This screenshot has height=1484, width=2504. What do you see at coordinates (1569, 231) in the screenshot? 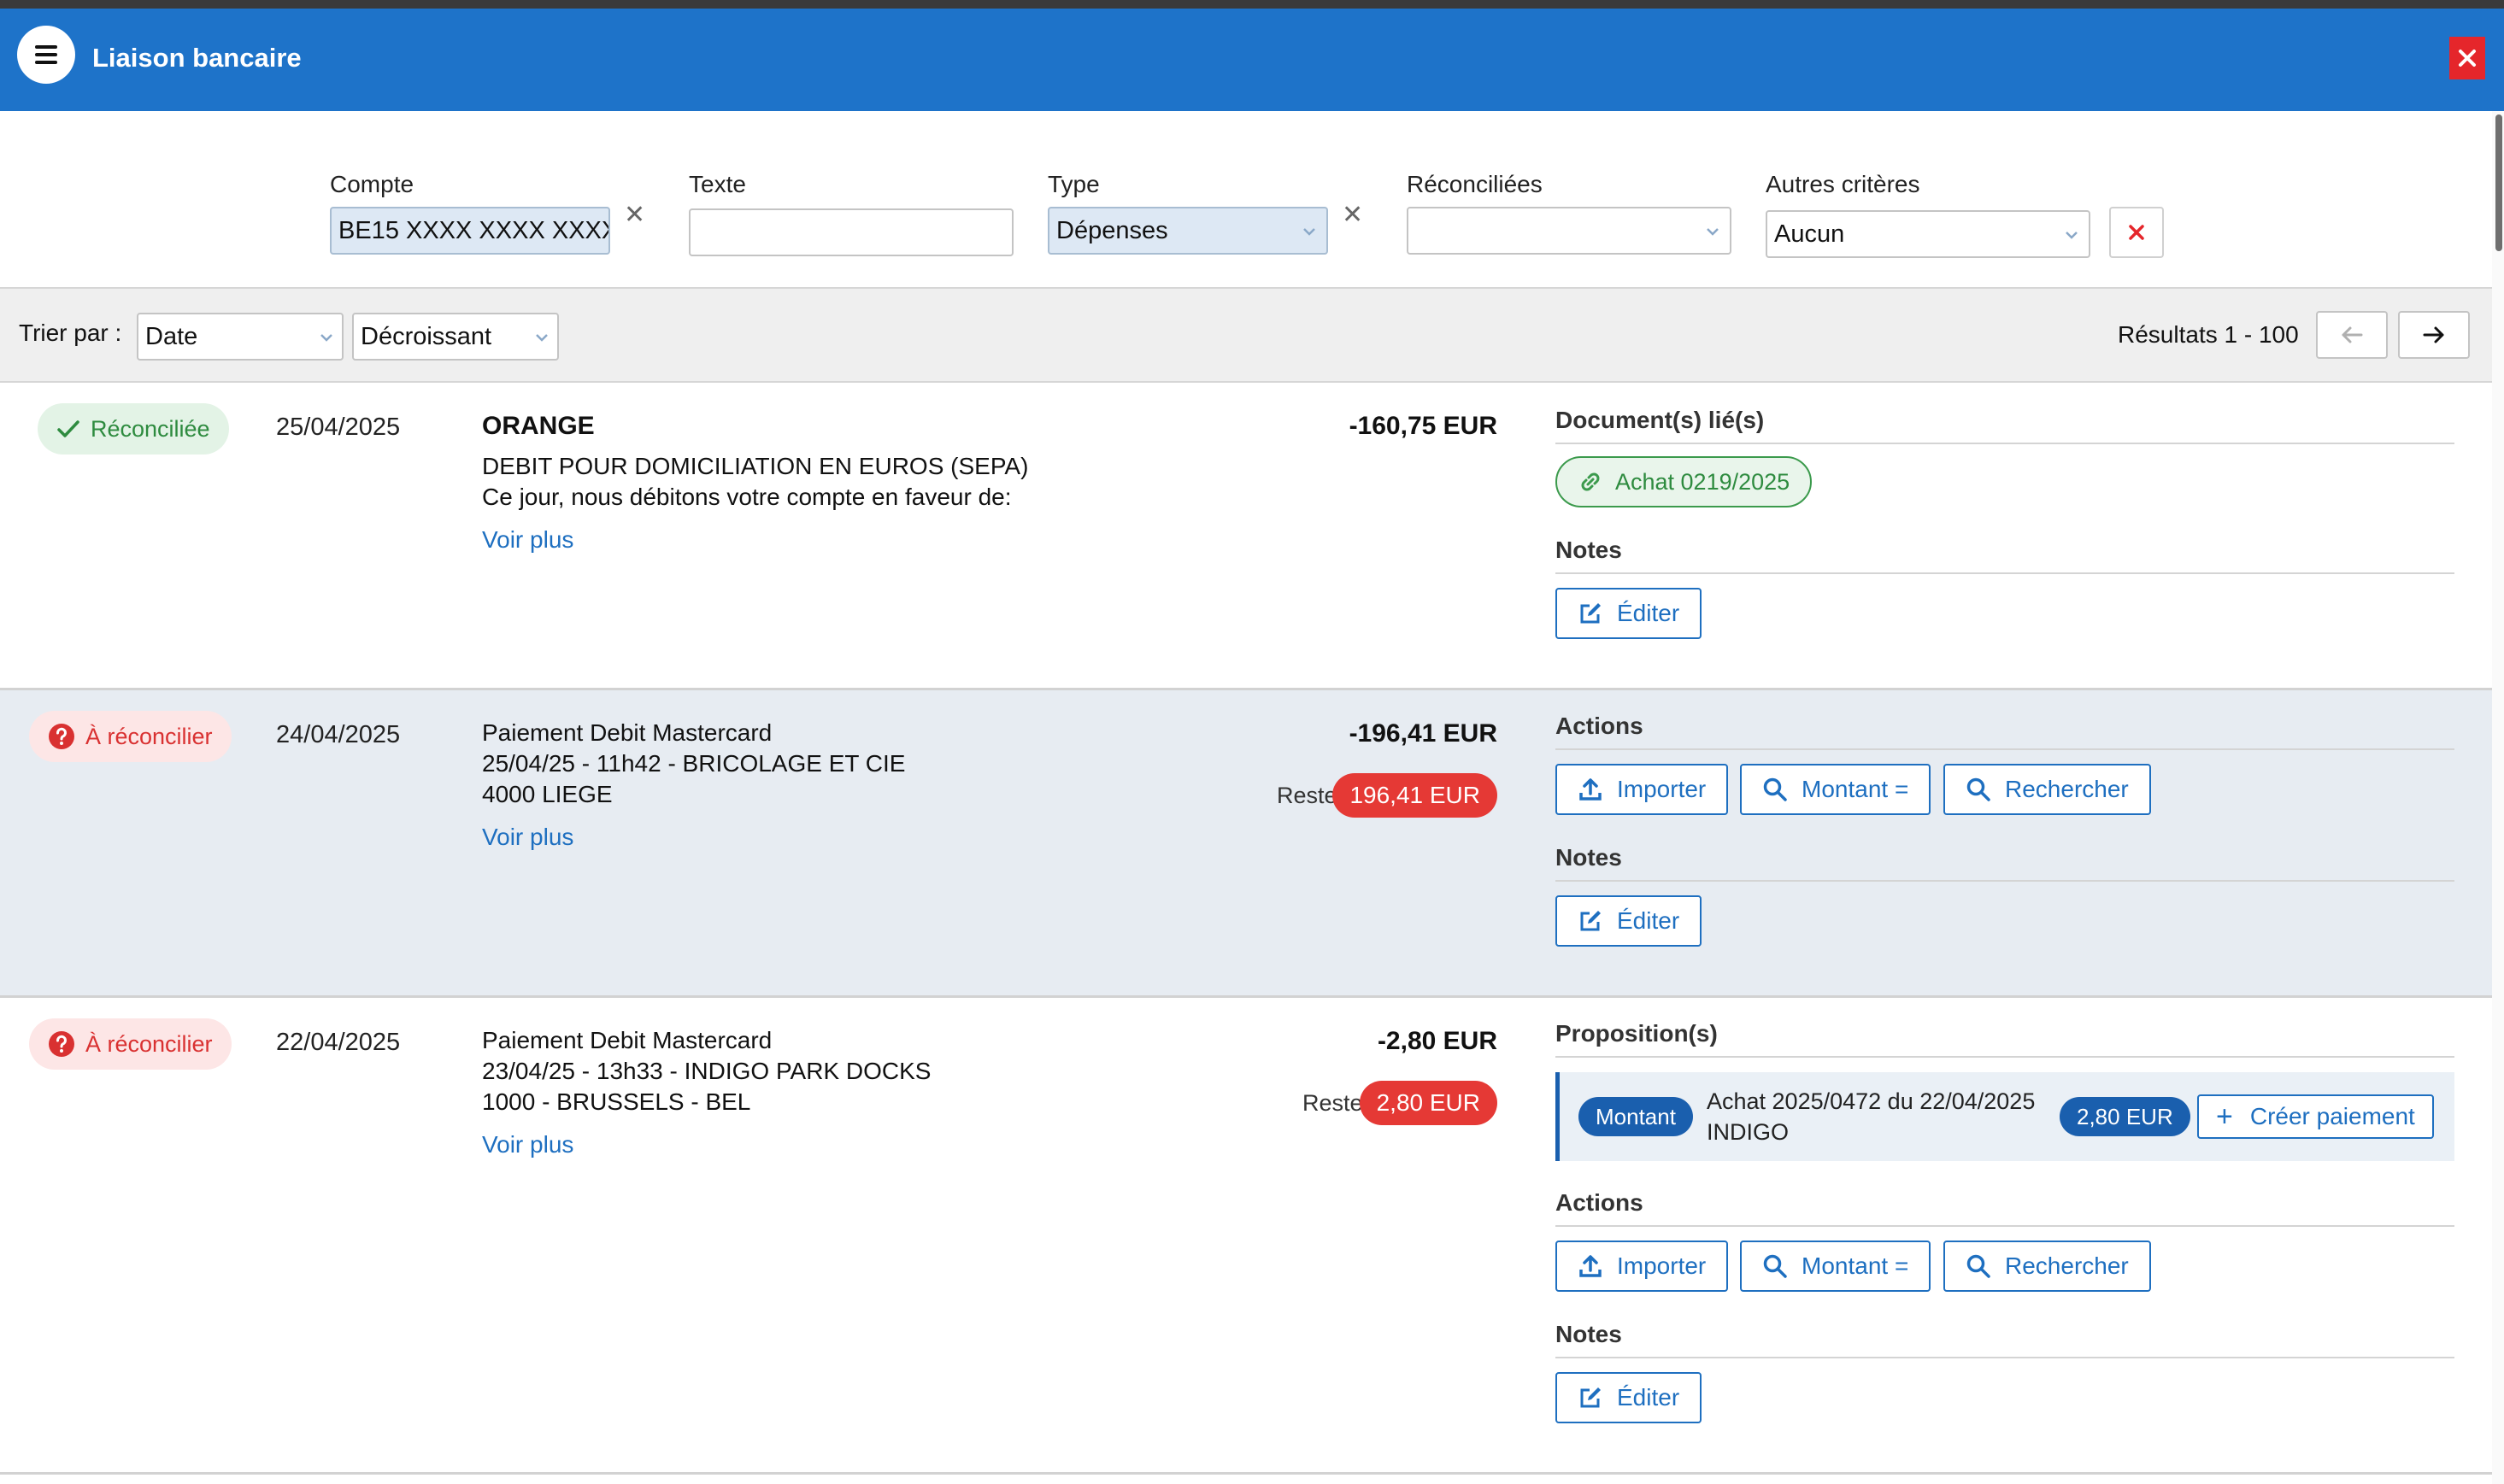
I see `reconciliees-select` at bounding box center [1569, 231].